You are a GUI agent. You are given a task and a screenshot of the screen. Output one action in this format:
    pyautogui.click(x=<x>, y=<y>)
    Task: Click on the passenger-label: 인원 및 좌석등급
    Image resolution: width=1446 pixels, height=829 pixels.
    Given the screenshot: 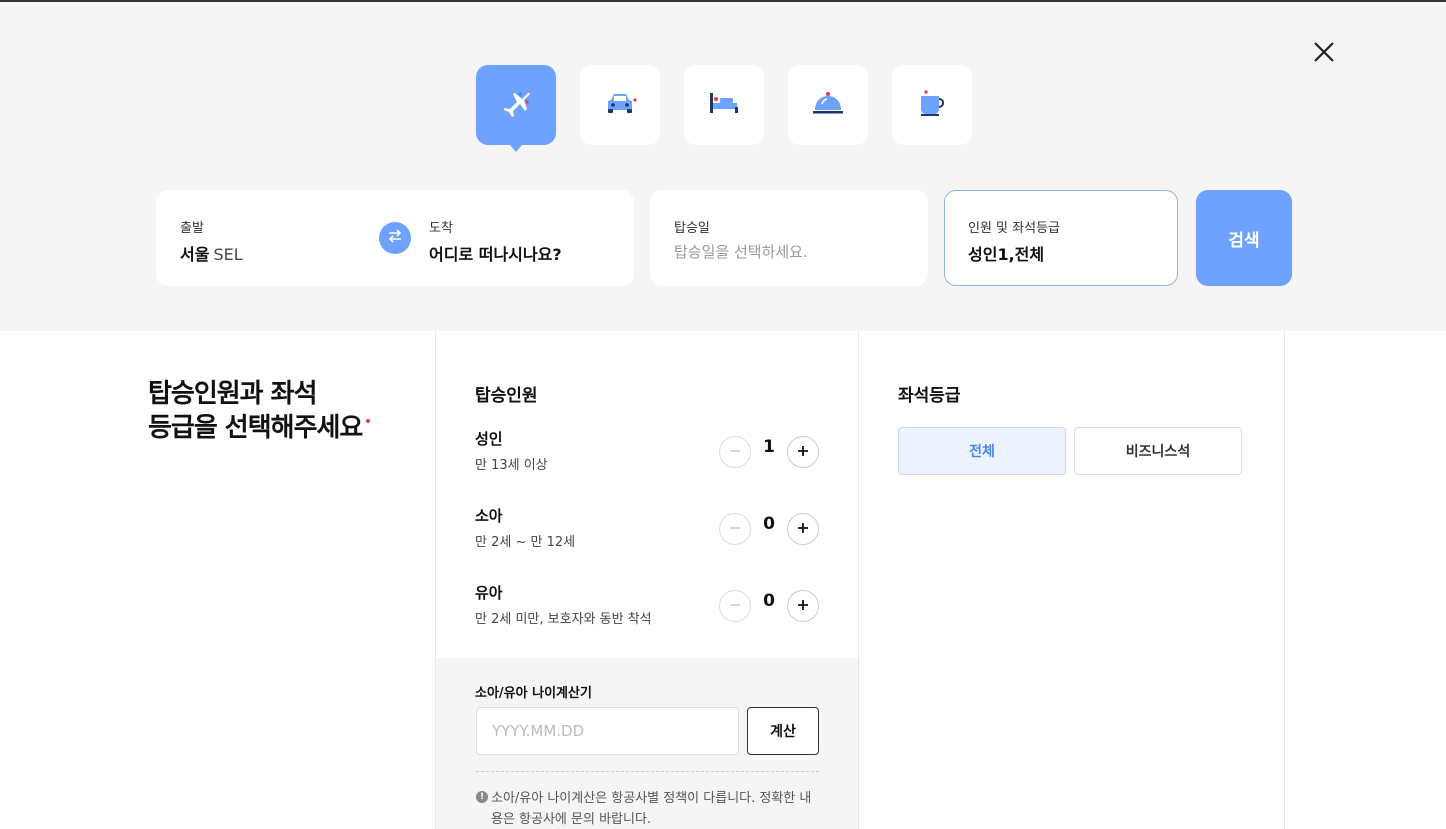 What is the action you would take?
    pyautogui.click(x=1014, y=228)
    